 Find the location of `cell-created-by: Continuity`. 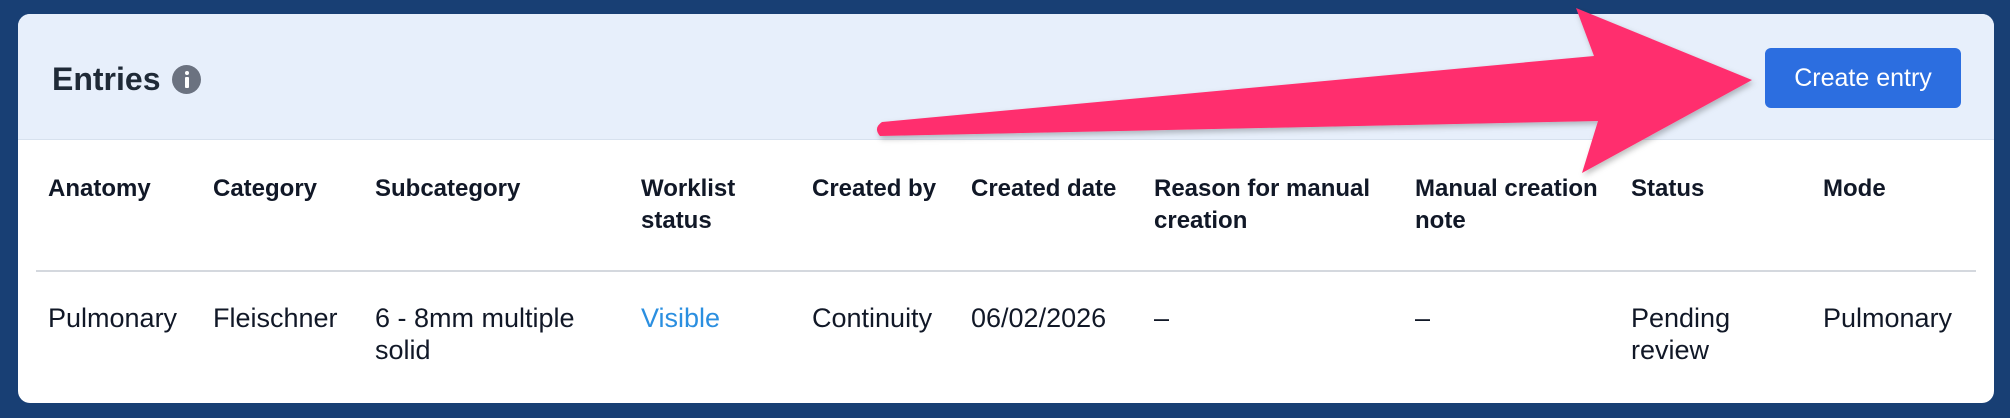

cell-created-by: Continuity is located at coordinates (872, 318).